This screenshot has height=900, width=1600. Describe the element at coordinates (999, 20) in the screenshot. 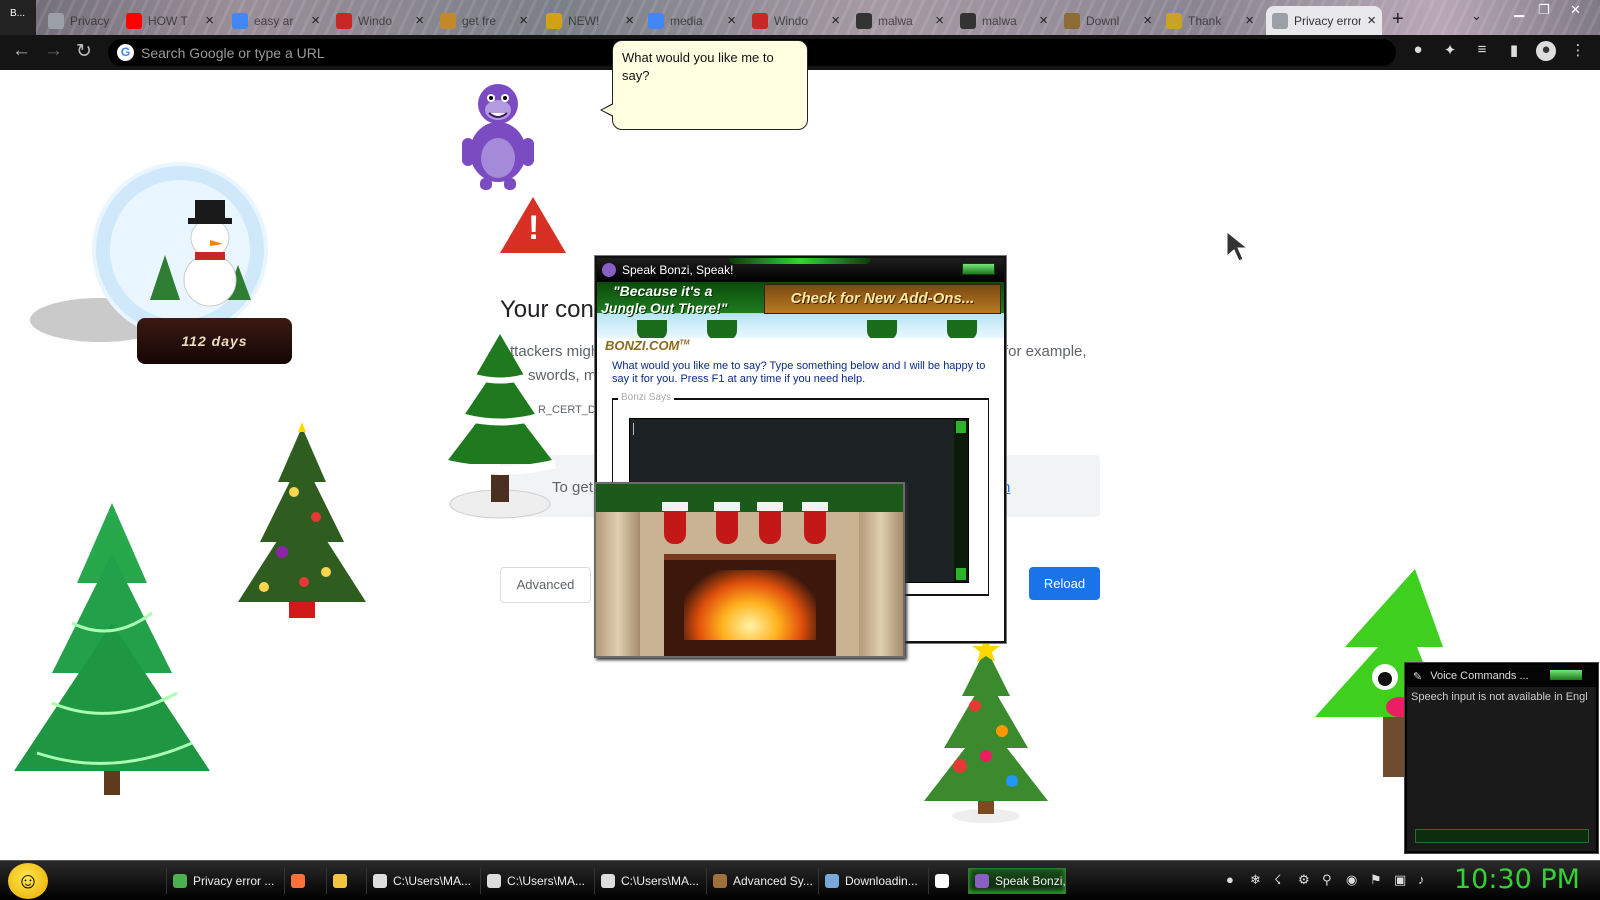

I see `tab-label: malwa` at that location.